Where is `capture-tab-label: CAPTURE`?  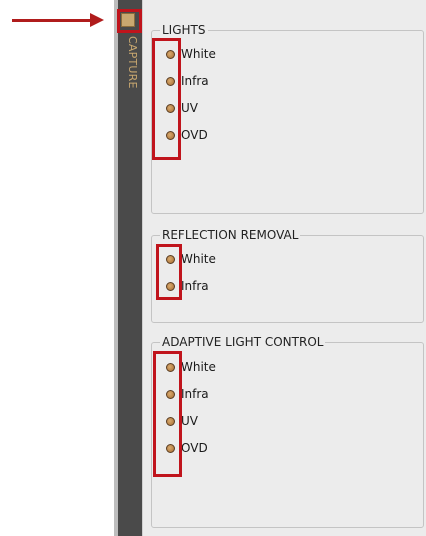
capture-tab-label: CAPTURE is located at coordinates (130, 66).